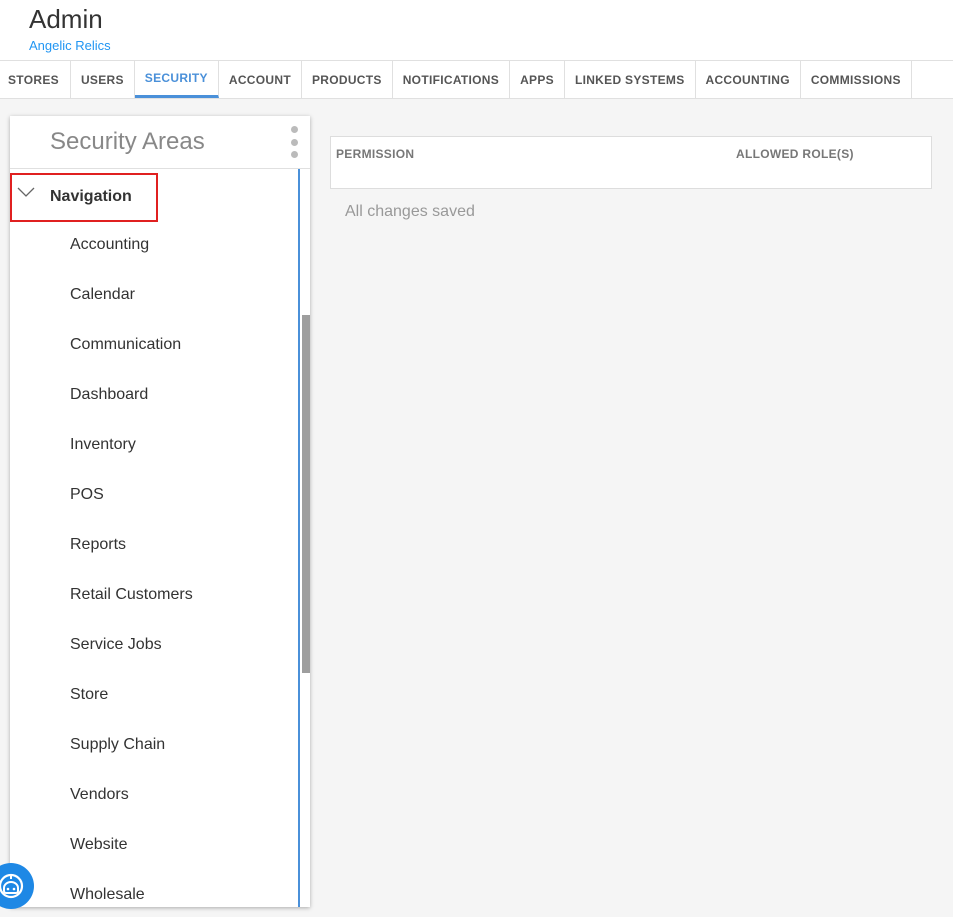  Describe the element at coordinates (176, 79) in the screenshot. I see `tab-security: SECURITY` at that location.